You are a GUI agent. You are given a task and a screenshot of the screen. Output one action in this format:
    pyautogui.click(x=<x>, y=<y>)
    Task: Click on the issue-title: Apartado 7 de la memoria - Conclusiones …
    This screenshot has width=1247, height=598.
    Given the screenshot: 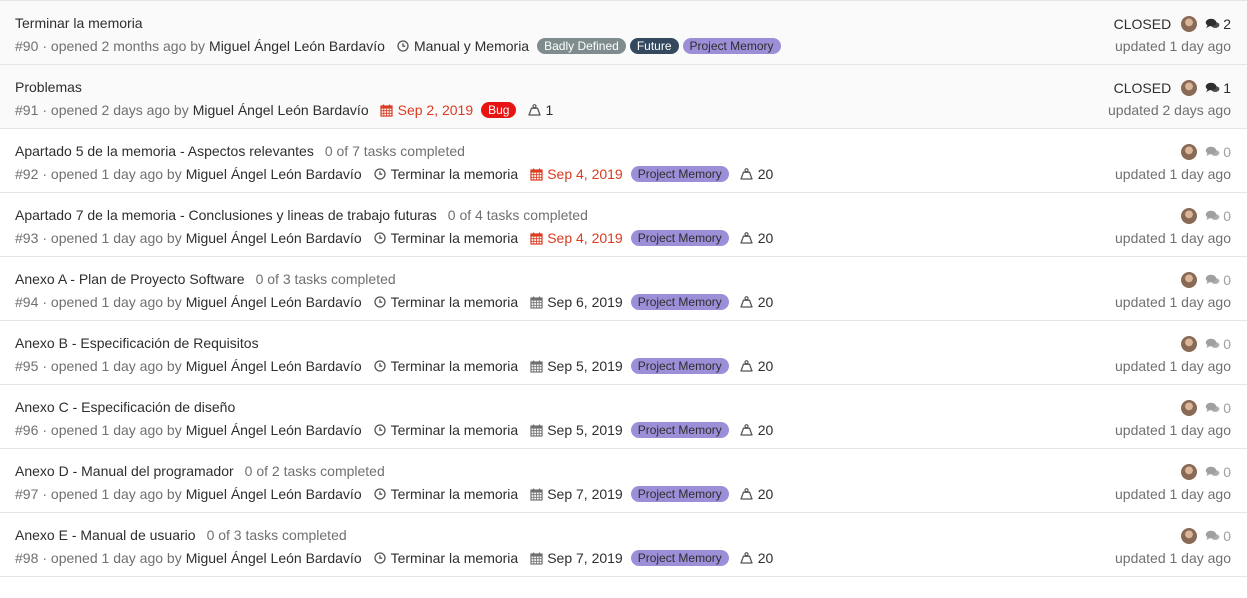 What is the action you would take?
    pyautogui.click(x=226, y=215)
    